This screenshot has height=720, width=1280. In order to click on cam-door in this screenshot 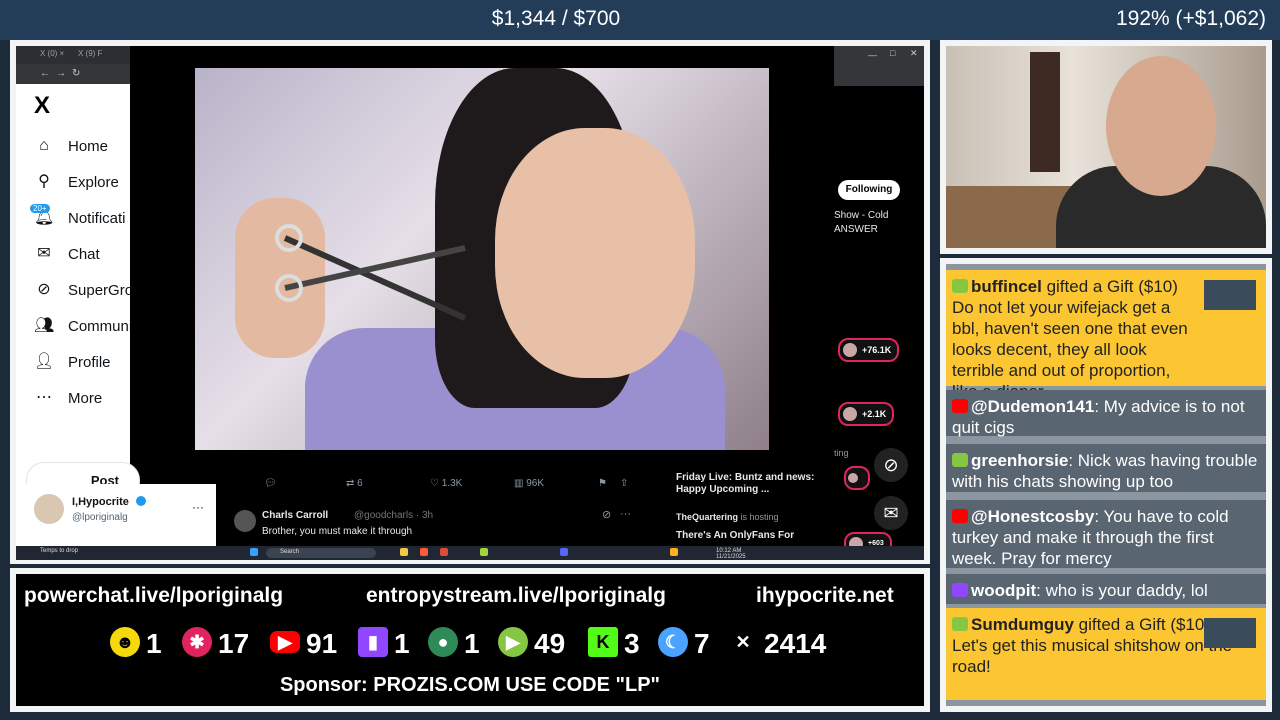, I will do `click(1045, 112)`.